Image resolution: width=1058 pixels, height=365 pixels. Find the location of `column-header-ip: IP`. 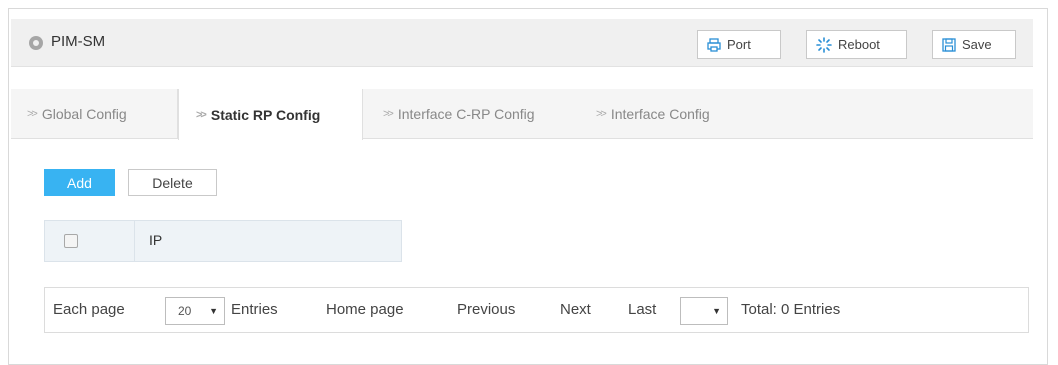

column-header-ip: IP is located at coordinates (156, 240).